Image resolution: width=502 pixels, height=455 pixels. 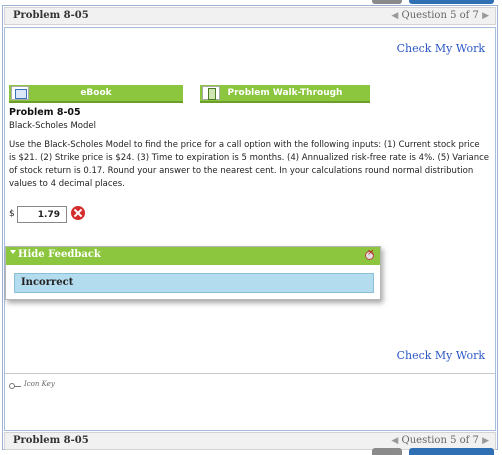 What do you see at coordinates (441, 48) in the screenshot?
I see `check-my-work-link-top: Check My Work` at bounding box center [441, 48].